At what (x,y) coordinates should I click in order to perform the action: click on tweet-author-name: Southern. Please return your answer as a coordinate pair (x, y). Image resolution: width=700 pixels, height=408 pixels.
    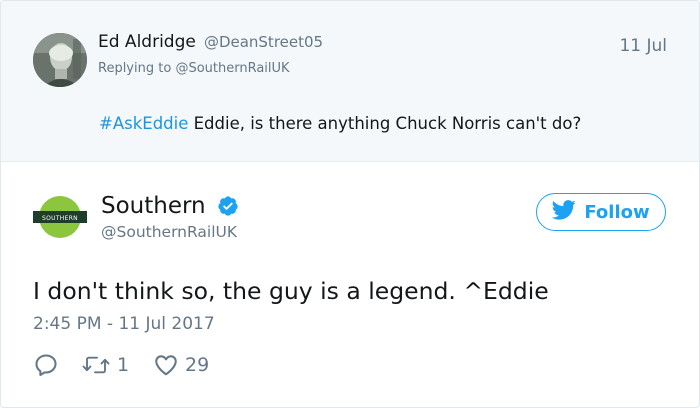
    Looking at the image, I should click on (153, 206).